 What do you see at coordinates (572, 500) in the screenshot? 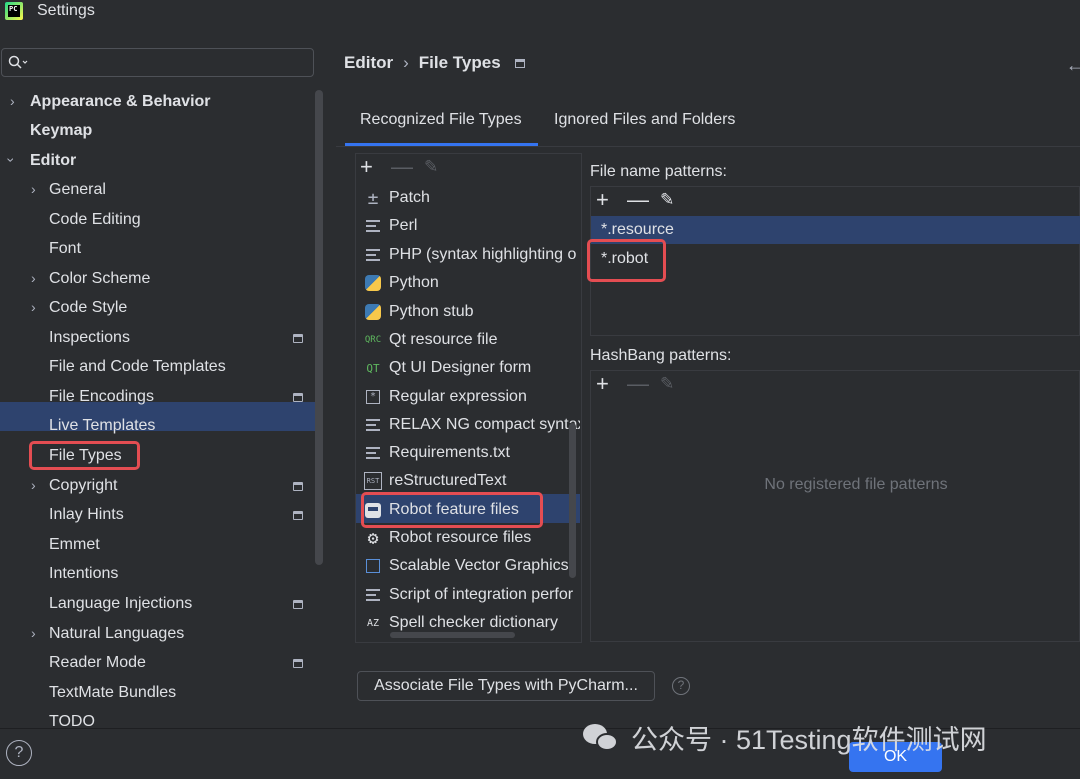
I see `list-scrollbar` at bounding box center [572, 500].